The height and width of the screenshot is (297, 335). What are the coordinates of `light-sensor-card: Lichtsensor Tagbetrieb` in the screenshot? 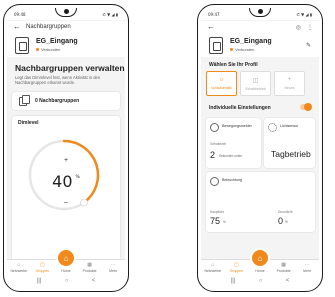 It's located at (289, 143).